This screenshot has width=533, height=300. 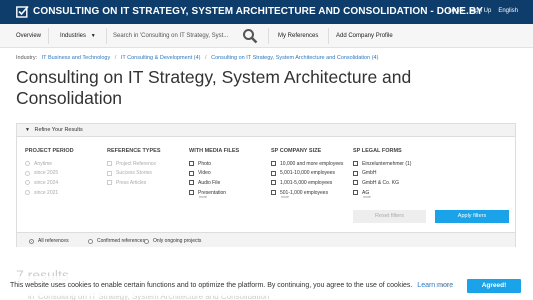 I want to click on refine-header: ▼ Refine Your Results, so click(x=266, y=130).